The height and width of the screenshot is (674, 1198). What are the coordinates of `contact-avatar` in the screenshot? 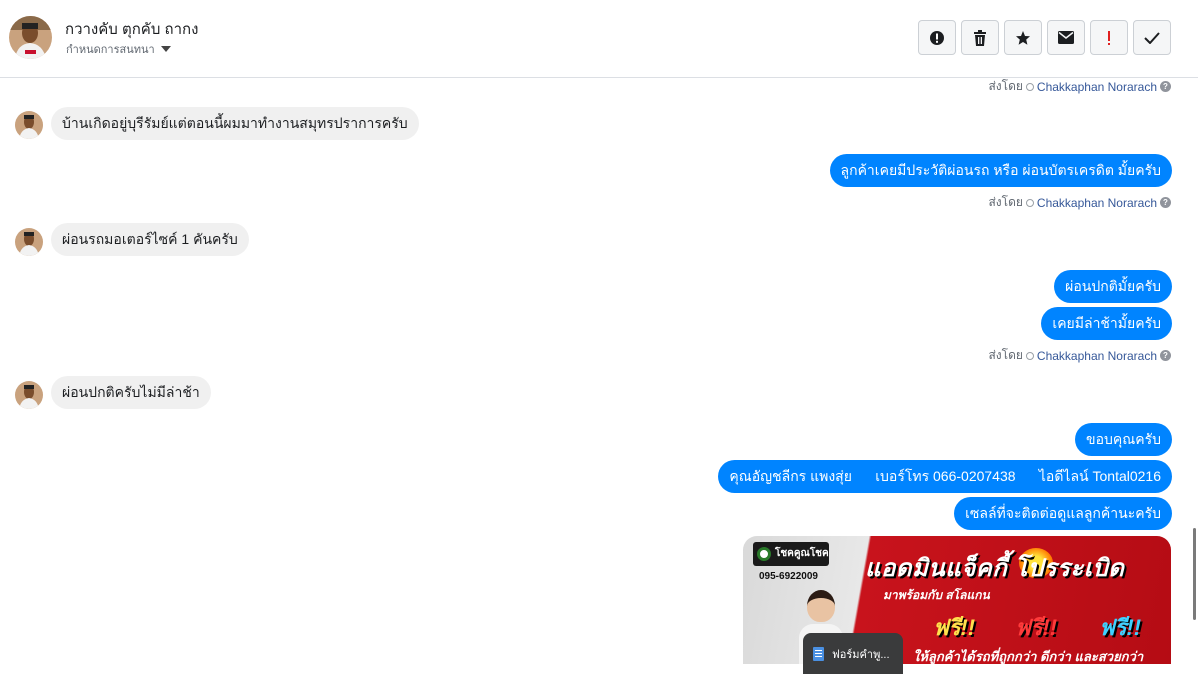 It's located at (30, 37).